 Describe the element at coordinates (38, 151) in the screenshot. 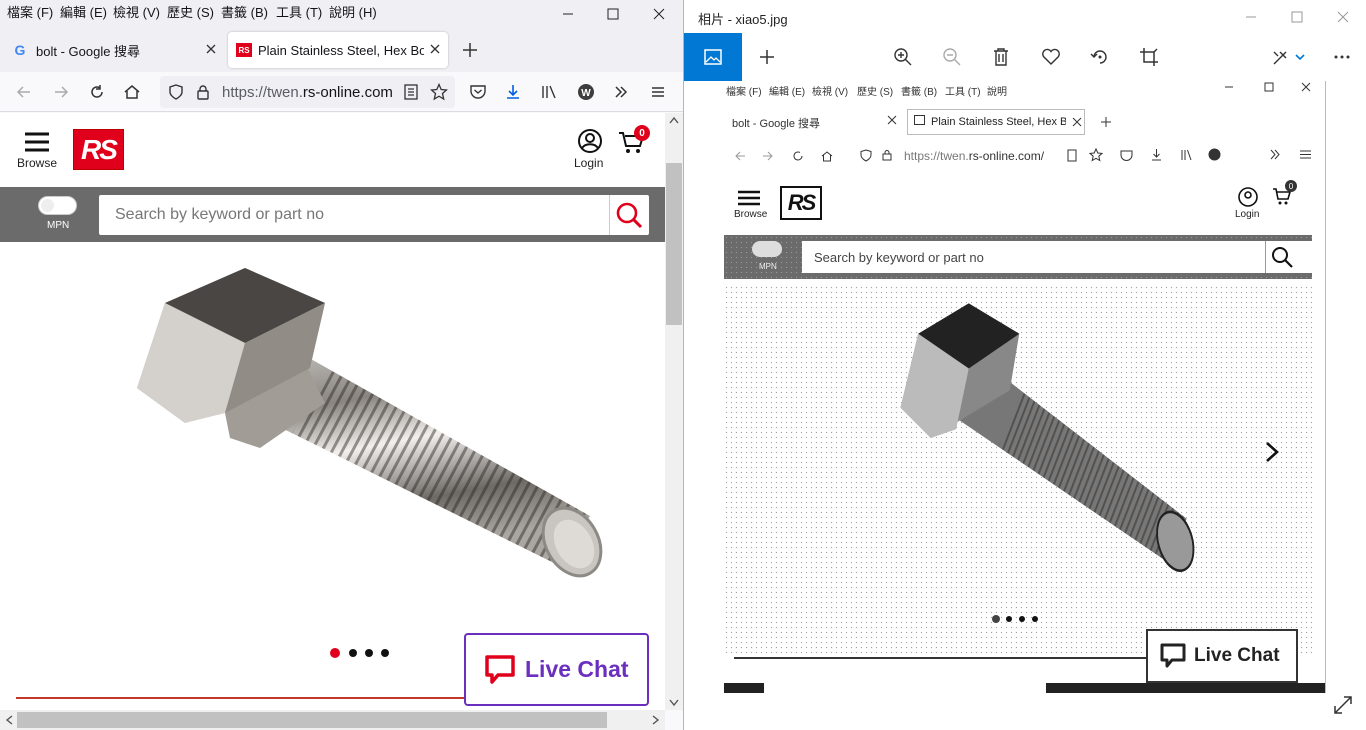

I see `browse-button: Browse` at that location.